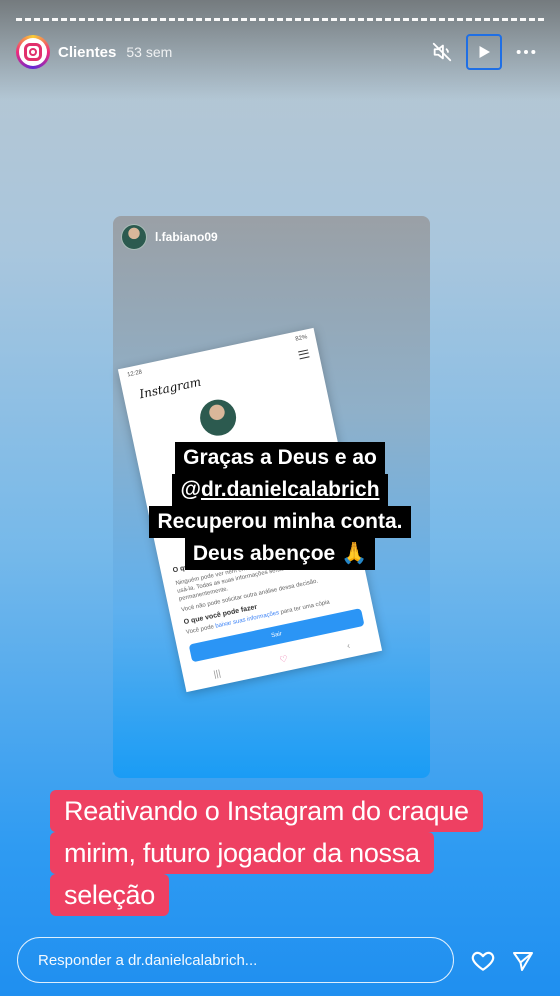 This screenshot has width=560, height=996. I want to click on story-owner-name: Clientes, so click(87, 52).